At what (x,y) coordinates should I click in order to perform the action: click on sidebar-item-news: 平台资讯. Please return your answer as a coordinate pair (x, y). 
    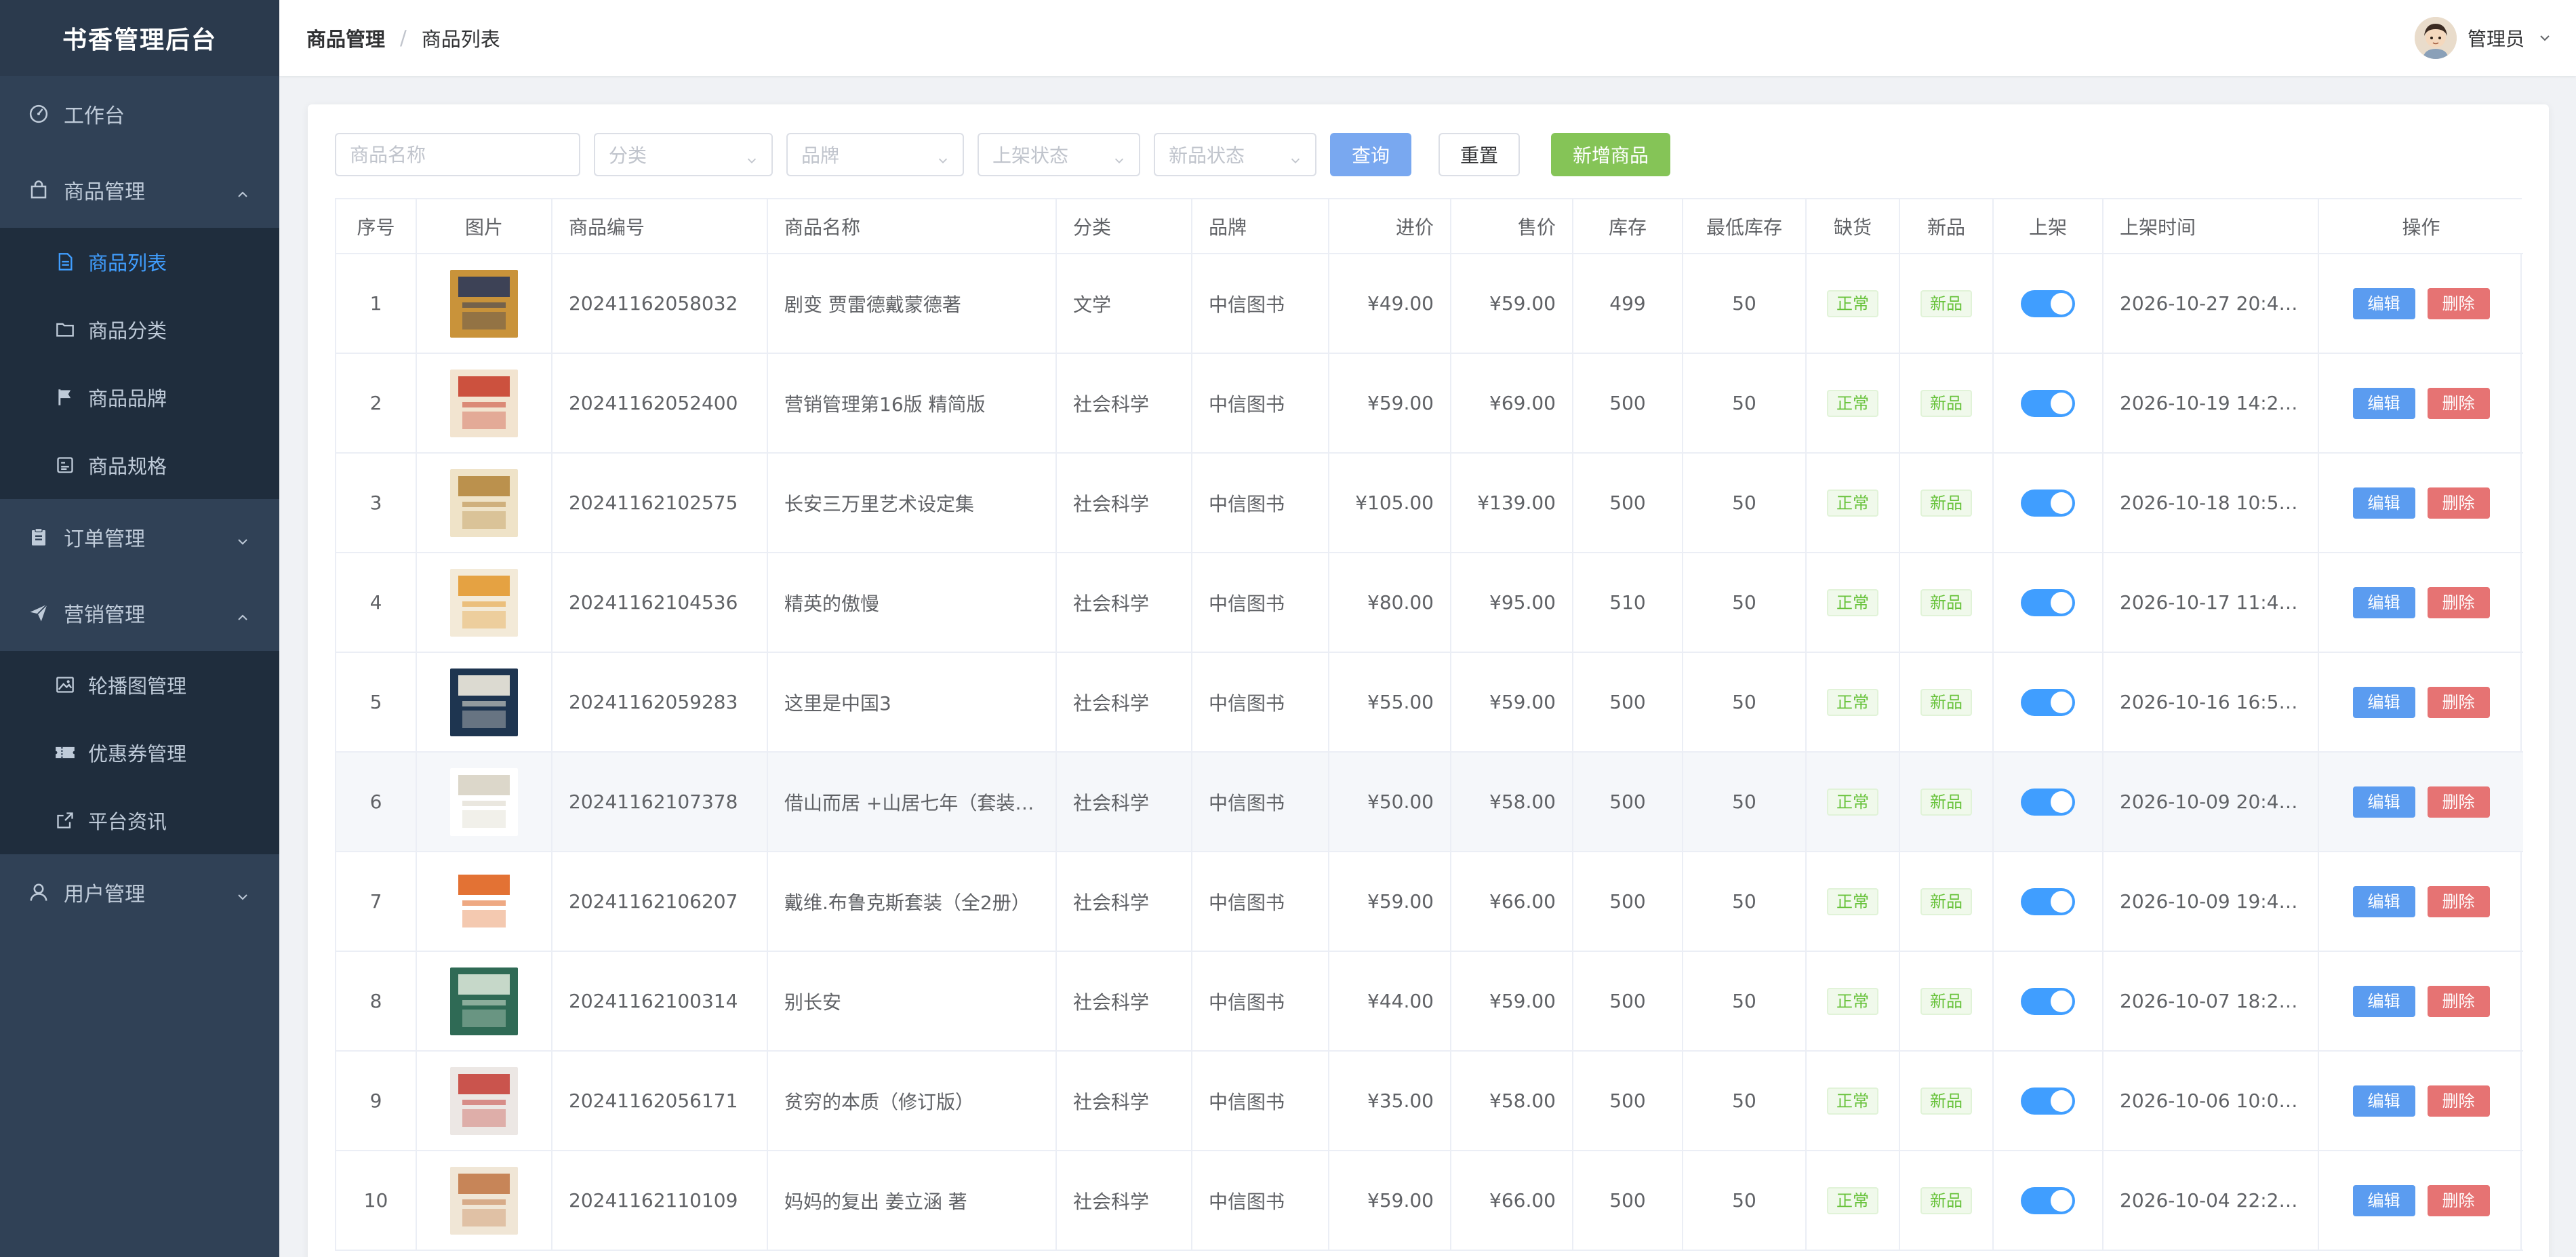
    Looking at the image, I should click on (139, 820).